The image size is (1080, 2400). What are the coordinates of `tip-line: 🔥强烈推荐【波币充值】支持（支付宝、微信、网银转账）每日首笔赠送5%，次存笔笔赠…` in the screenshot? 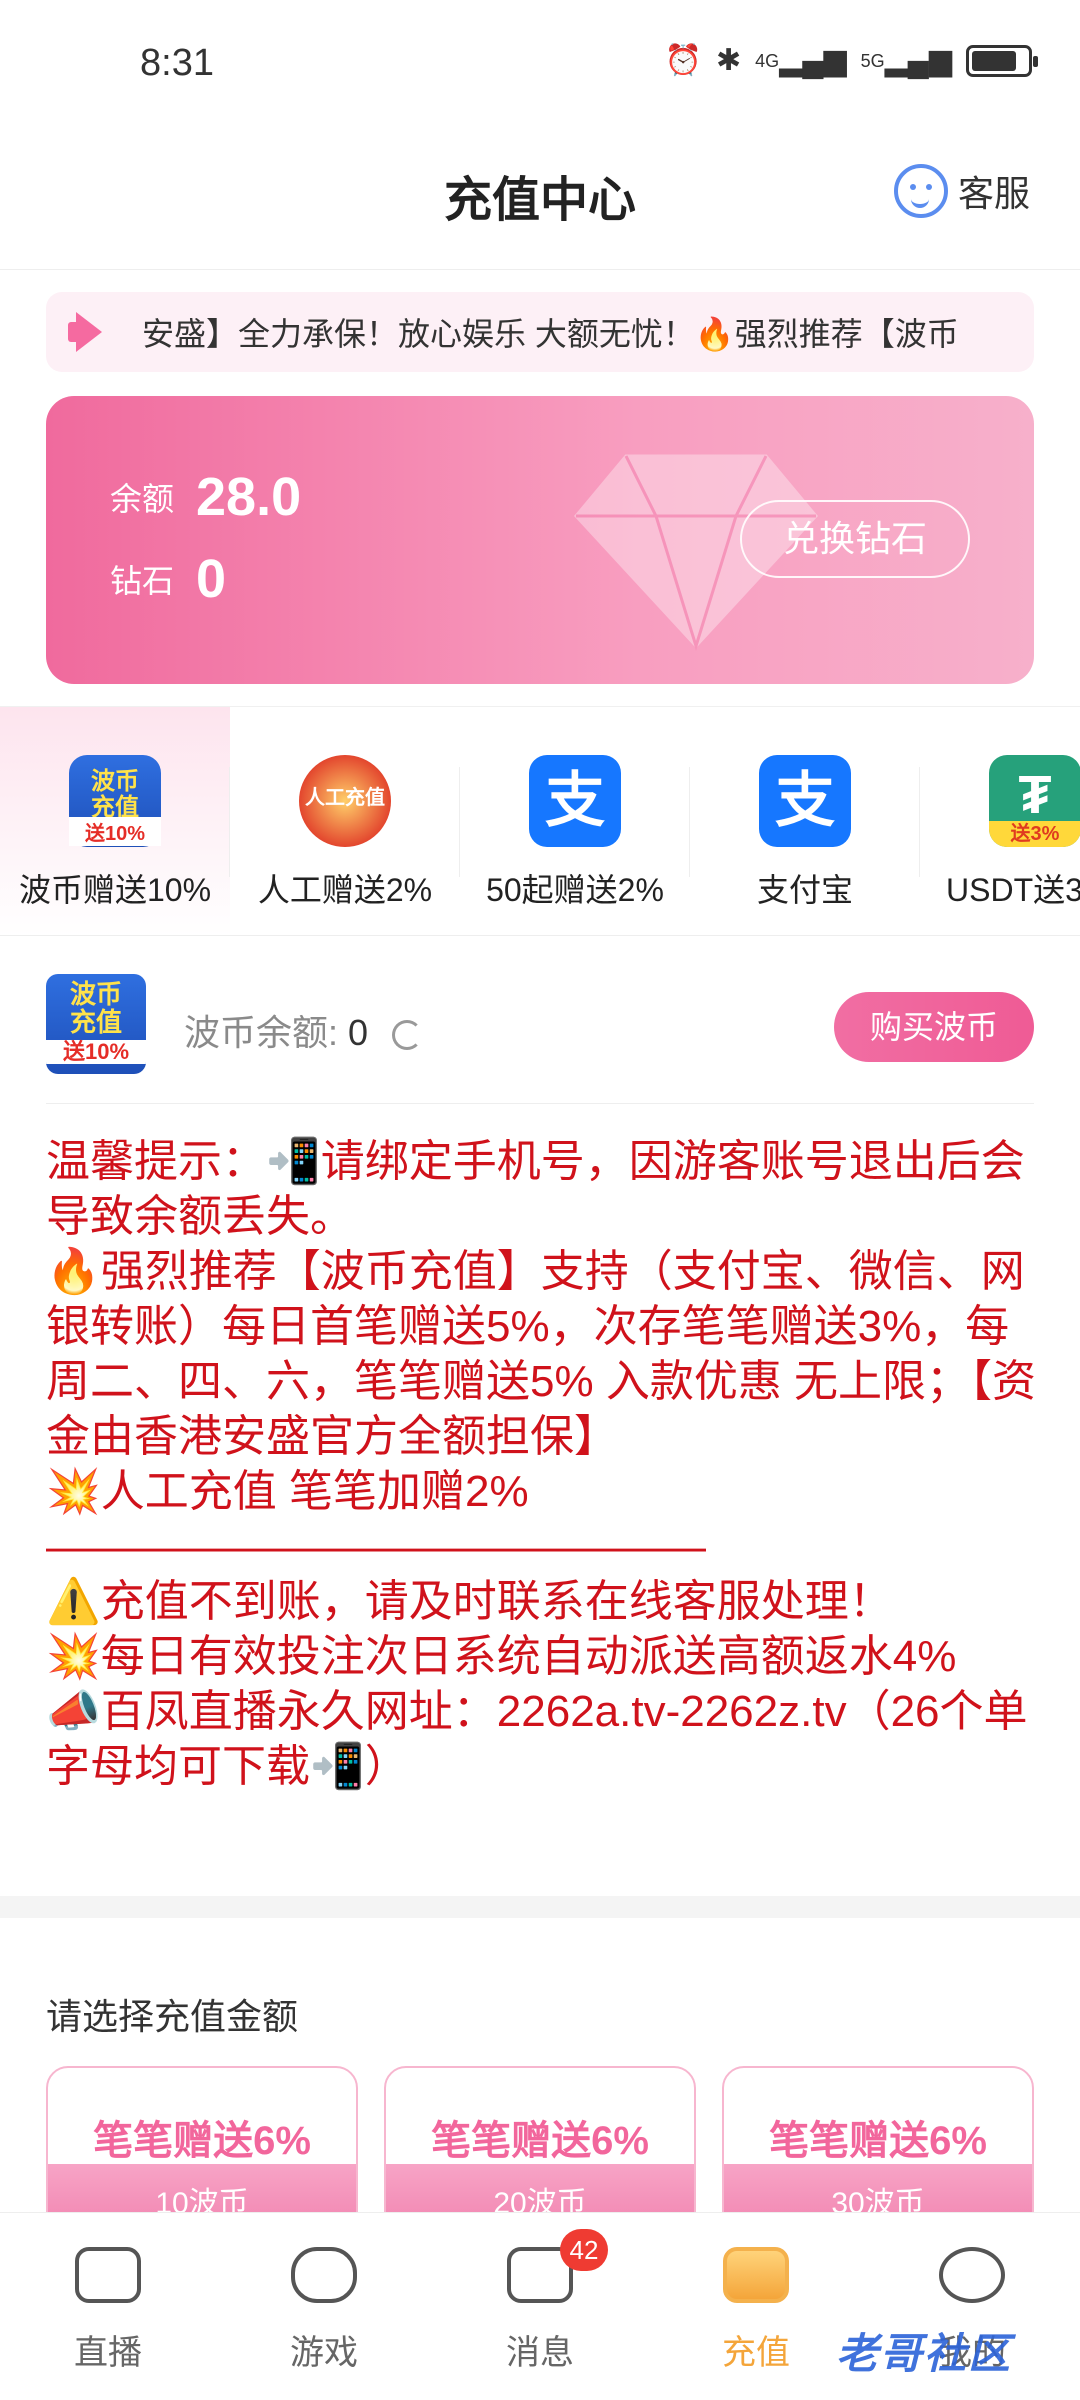 It's located at (541, 1354).